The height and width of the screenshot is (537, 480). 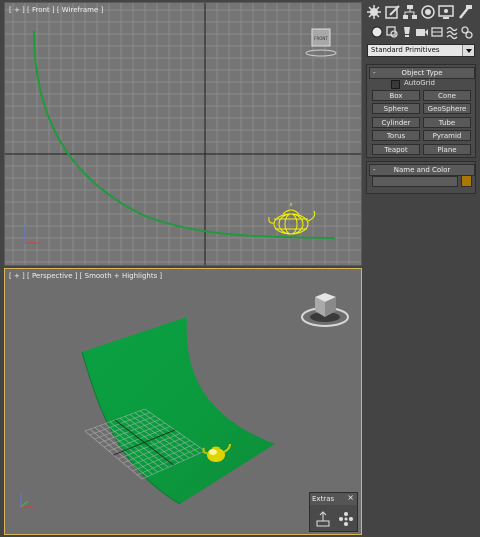 What do you see at coordinates (468, 50) in the screenshot?
I see `chevron-down-icon` at bounding box center [468, 50].